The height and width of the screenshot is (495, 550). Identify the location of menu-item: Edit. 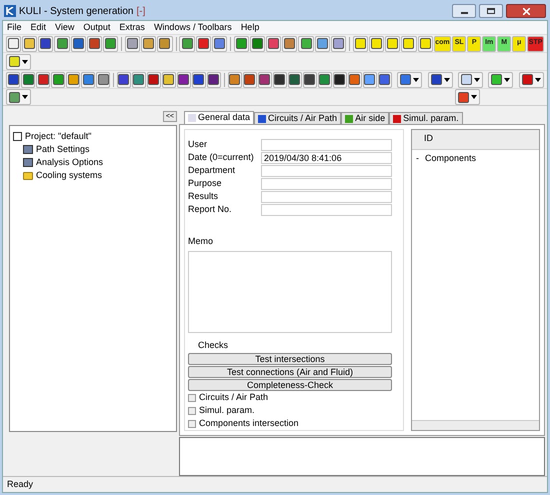
(38, 27).